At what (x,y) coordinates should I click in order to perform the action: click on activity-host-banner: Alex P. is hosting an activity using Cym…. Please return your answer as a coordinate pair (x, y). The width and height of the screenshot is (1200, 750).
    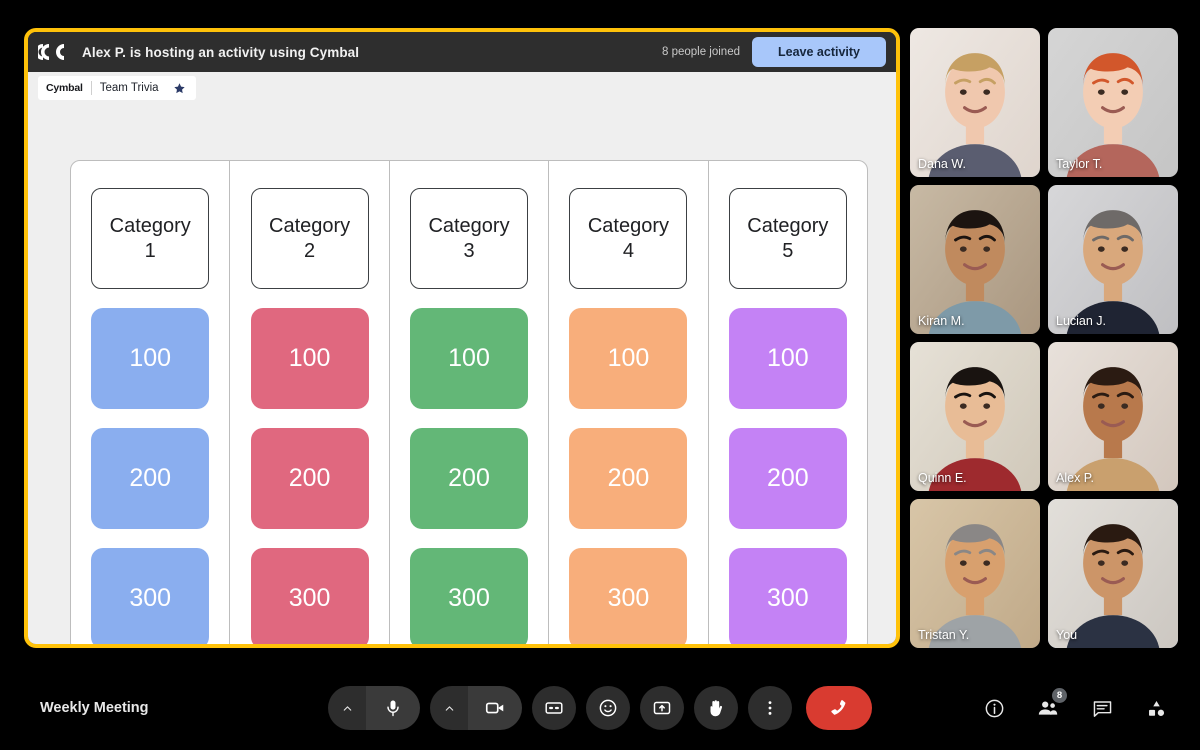
    Looking at the image, I should click on (221, 52).